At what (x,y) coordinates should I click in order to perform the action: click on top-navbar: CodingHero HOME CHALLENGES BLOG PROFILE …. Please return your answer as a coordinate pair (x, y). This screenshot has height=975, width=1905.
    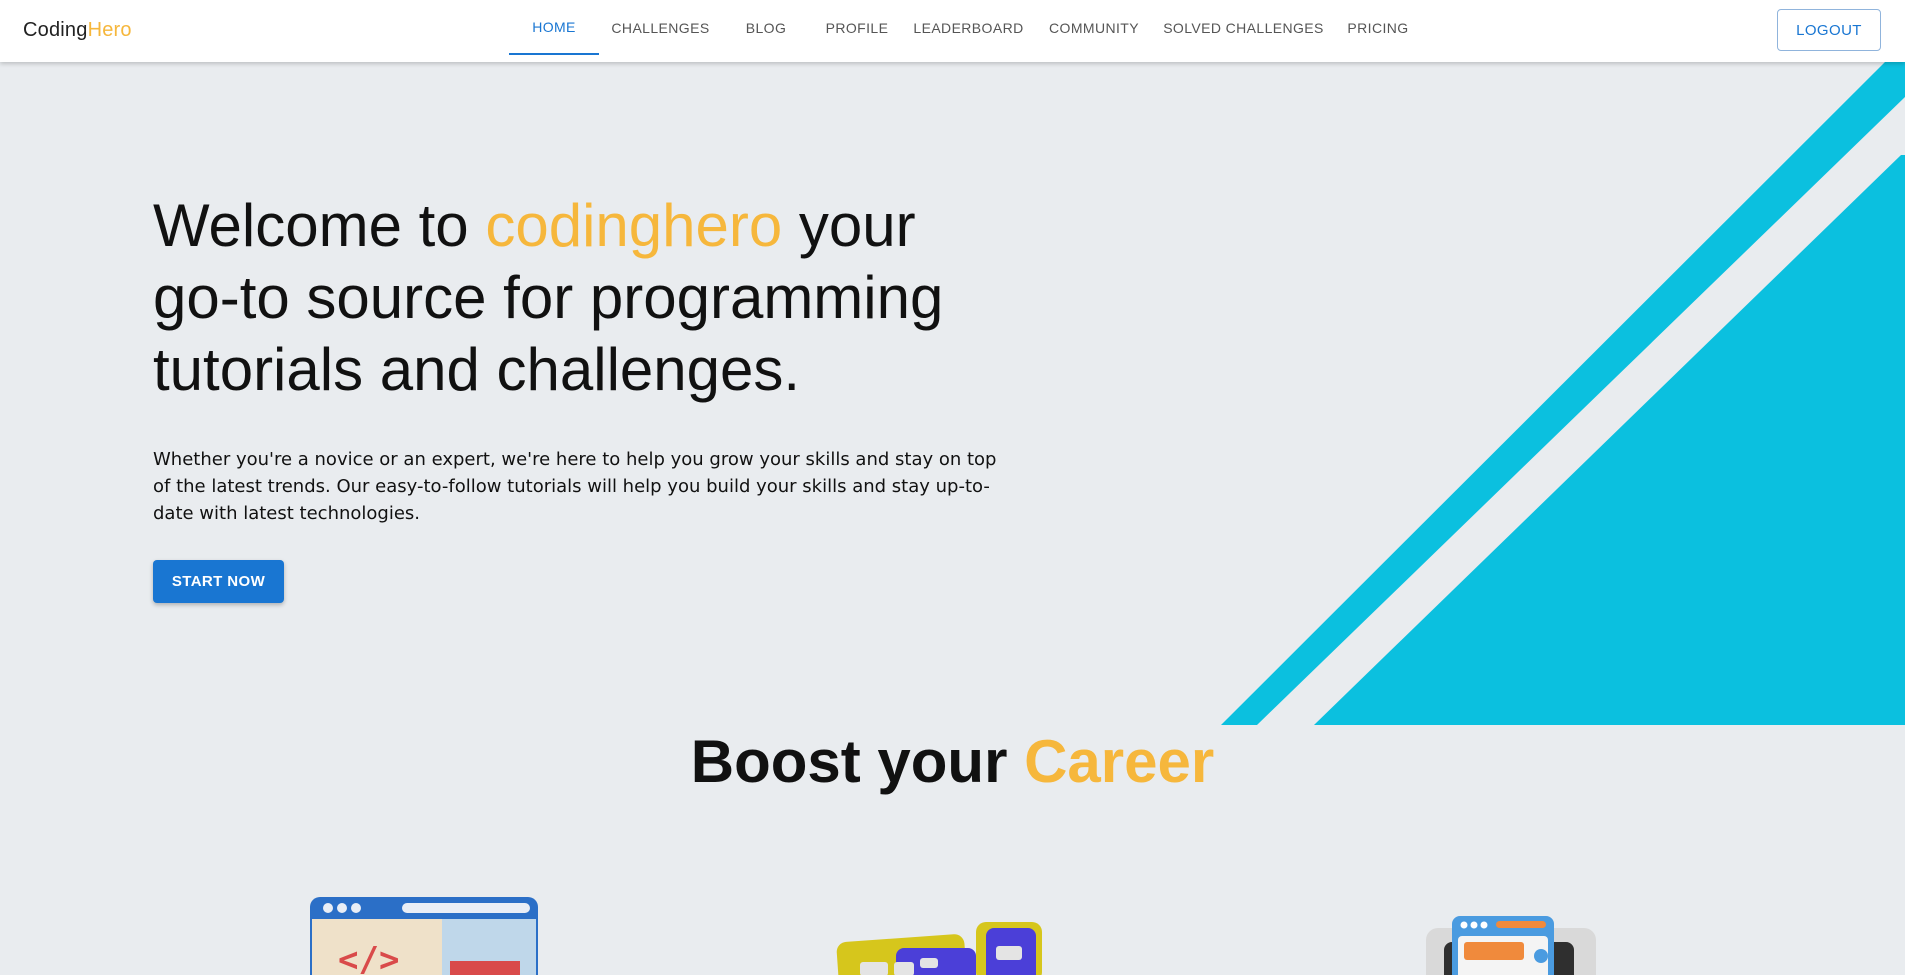
    Looking at the image, I should click on (952, 31).